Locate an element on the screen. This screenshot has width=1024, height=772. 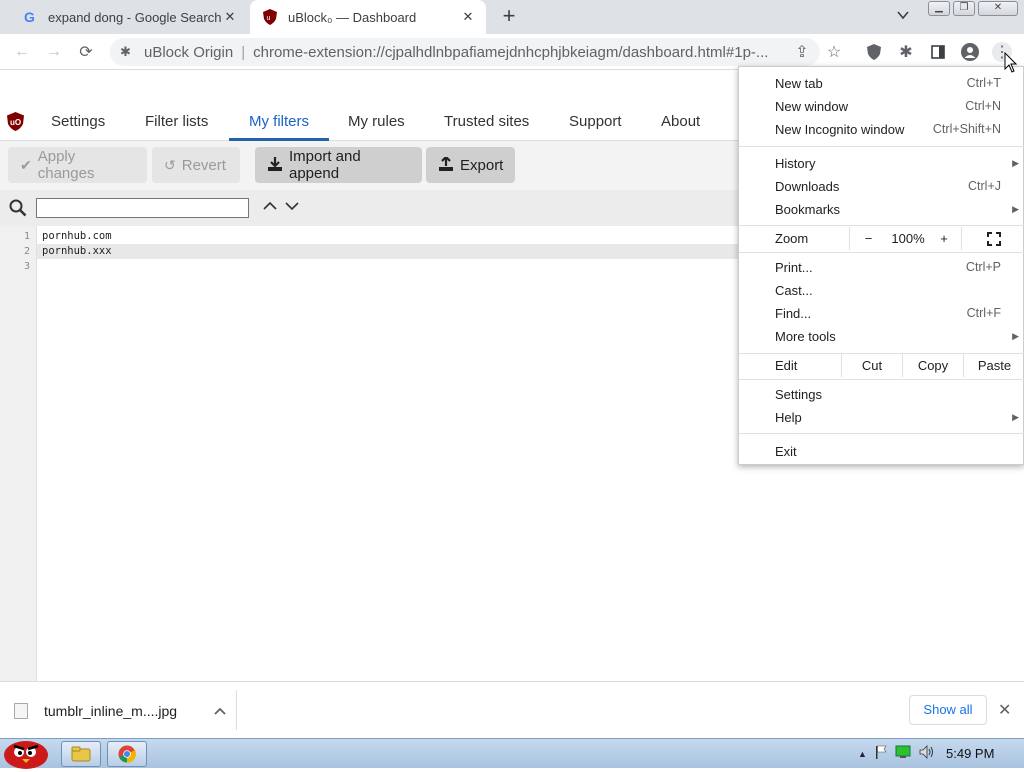
menu-item-incognito: New Incognito window Ctrl+Shift+N is located at coordinates (881, 129).